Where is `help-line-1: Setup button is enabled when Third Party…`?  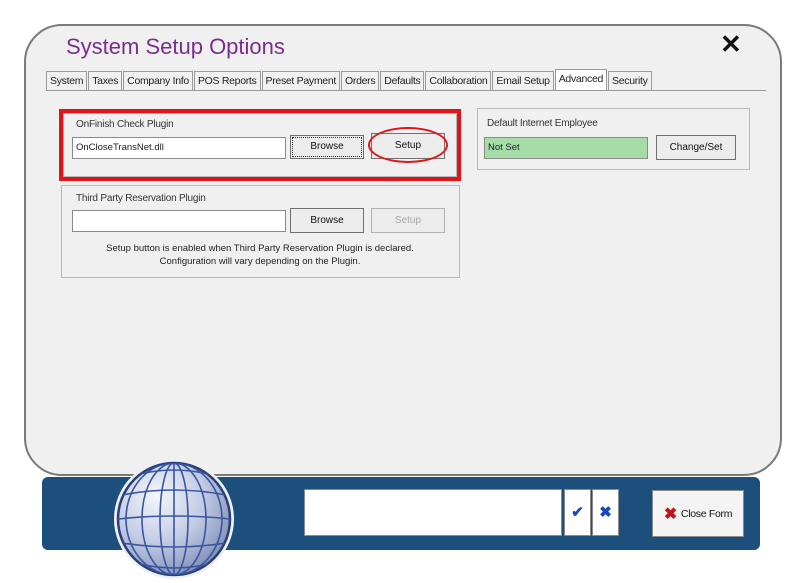 help-line-1: Setup button is enabled when Third Party… is located at coordinates (260, 248).